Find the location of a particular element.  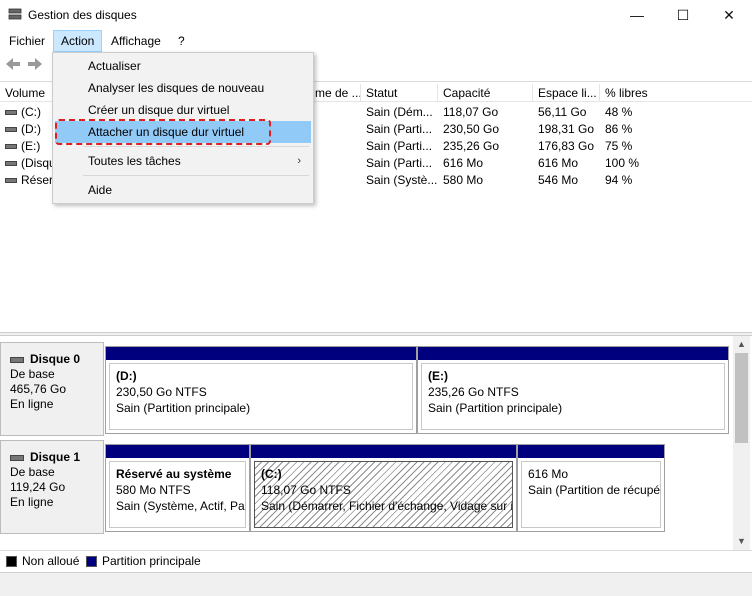

legend-swatch-black is located at coordinates (11, 561).